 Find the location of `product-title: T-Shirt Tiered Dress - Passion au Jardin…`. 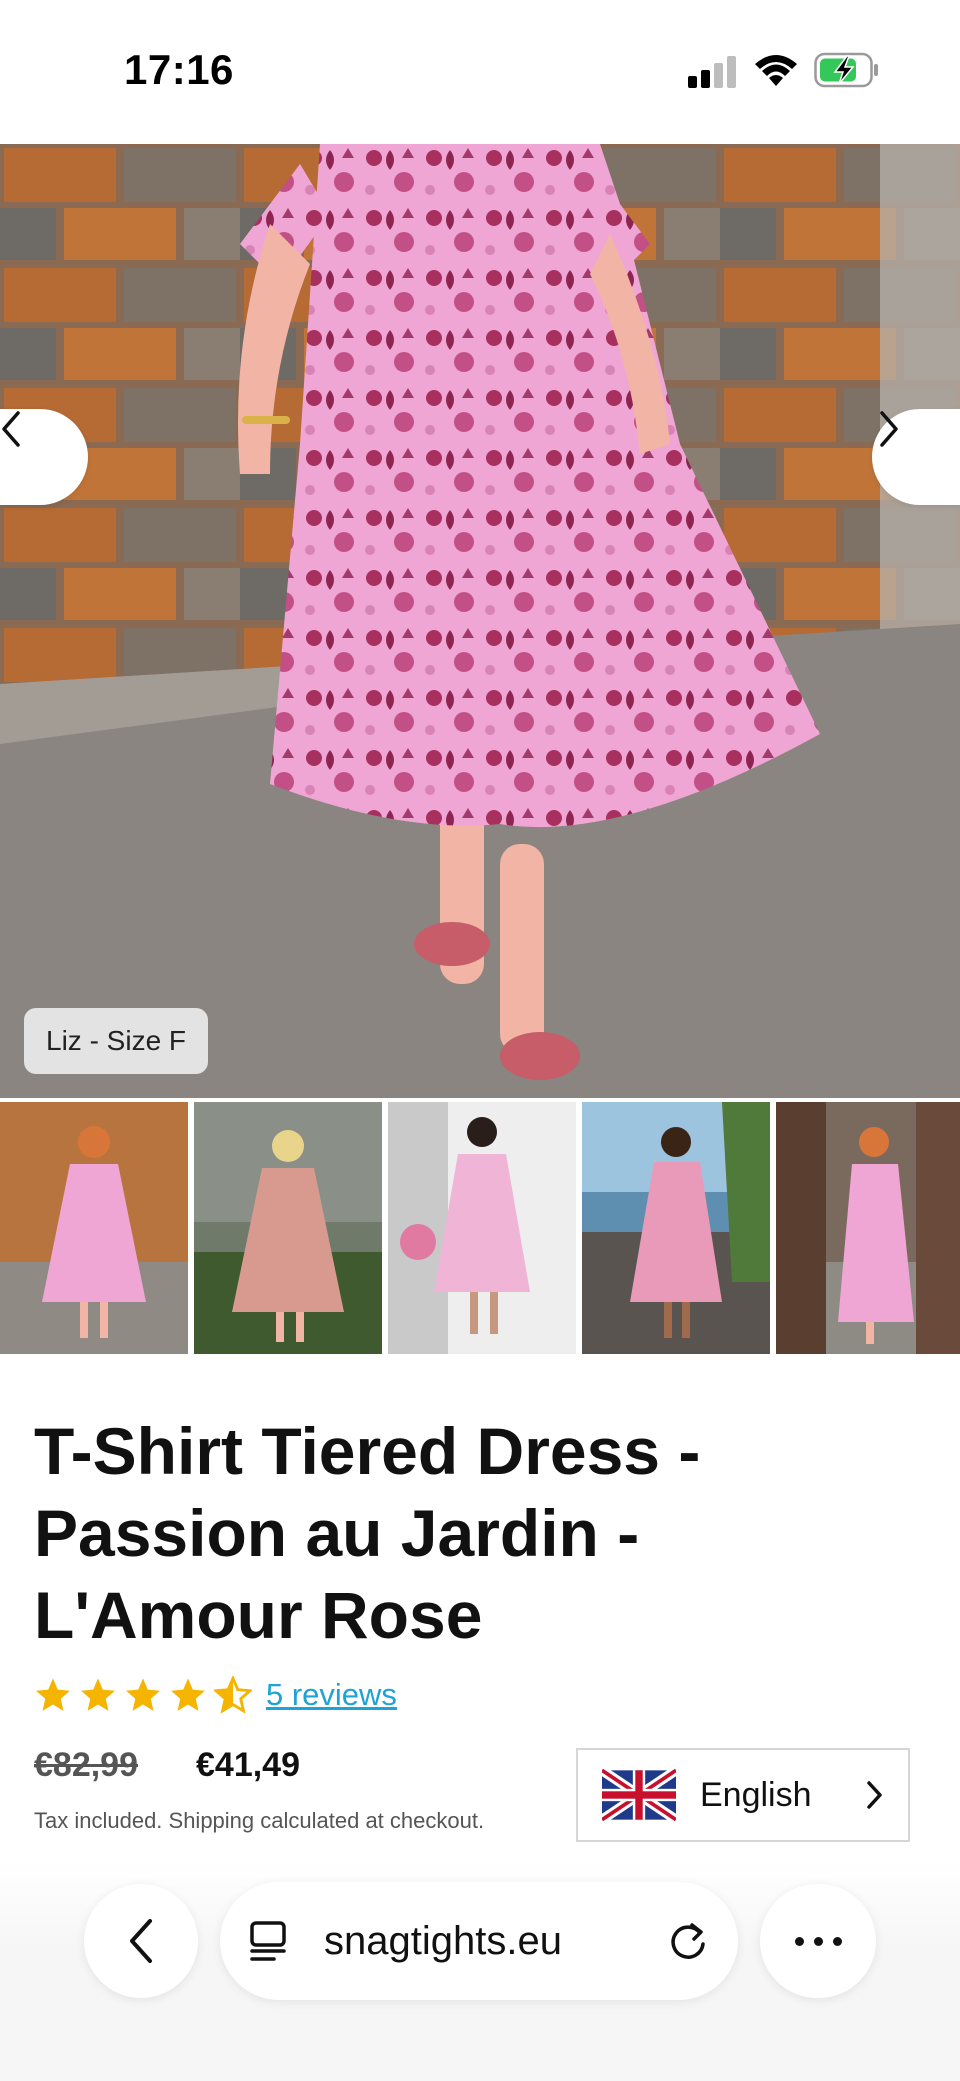

product-title: T-Shirt Tiered Dress - Passion au Jardin… is located at coordinates (367, 1533).